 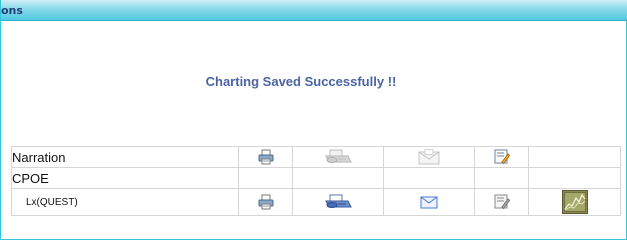 I want to click on title-bar: ons, so click(x=314, y=10).